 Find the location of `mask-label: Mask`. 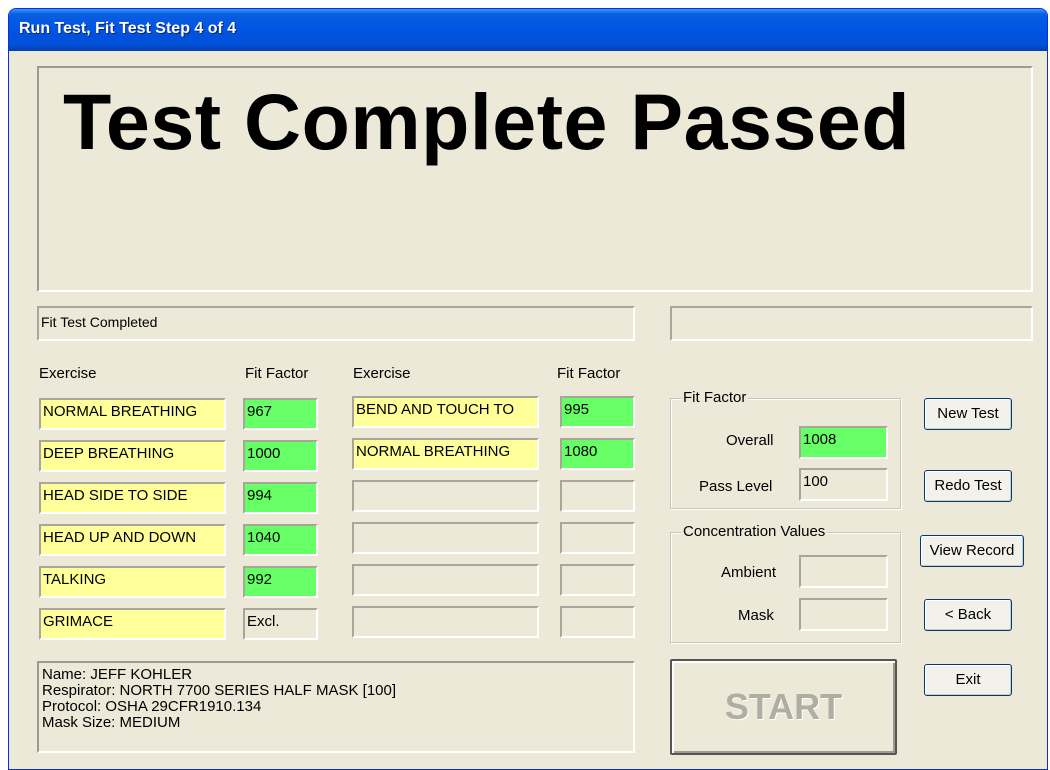

mask-label: Mask is located at coordinates (756, 615).